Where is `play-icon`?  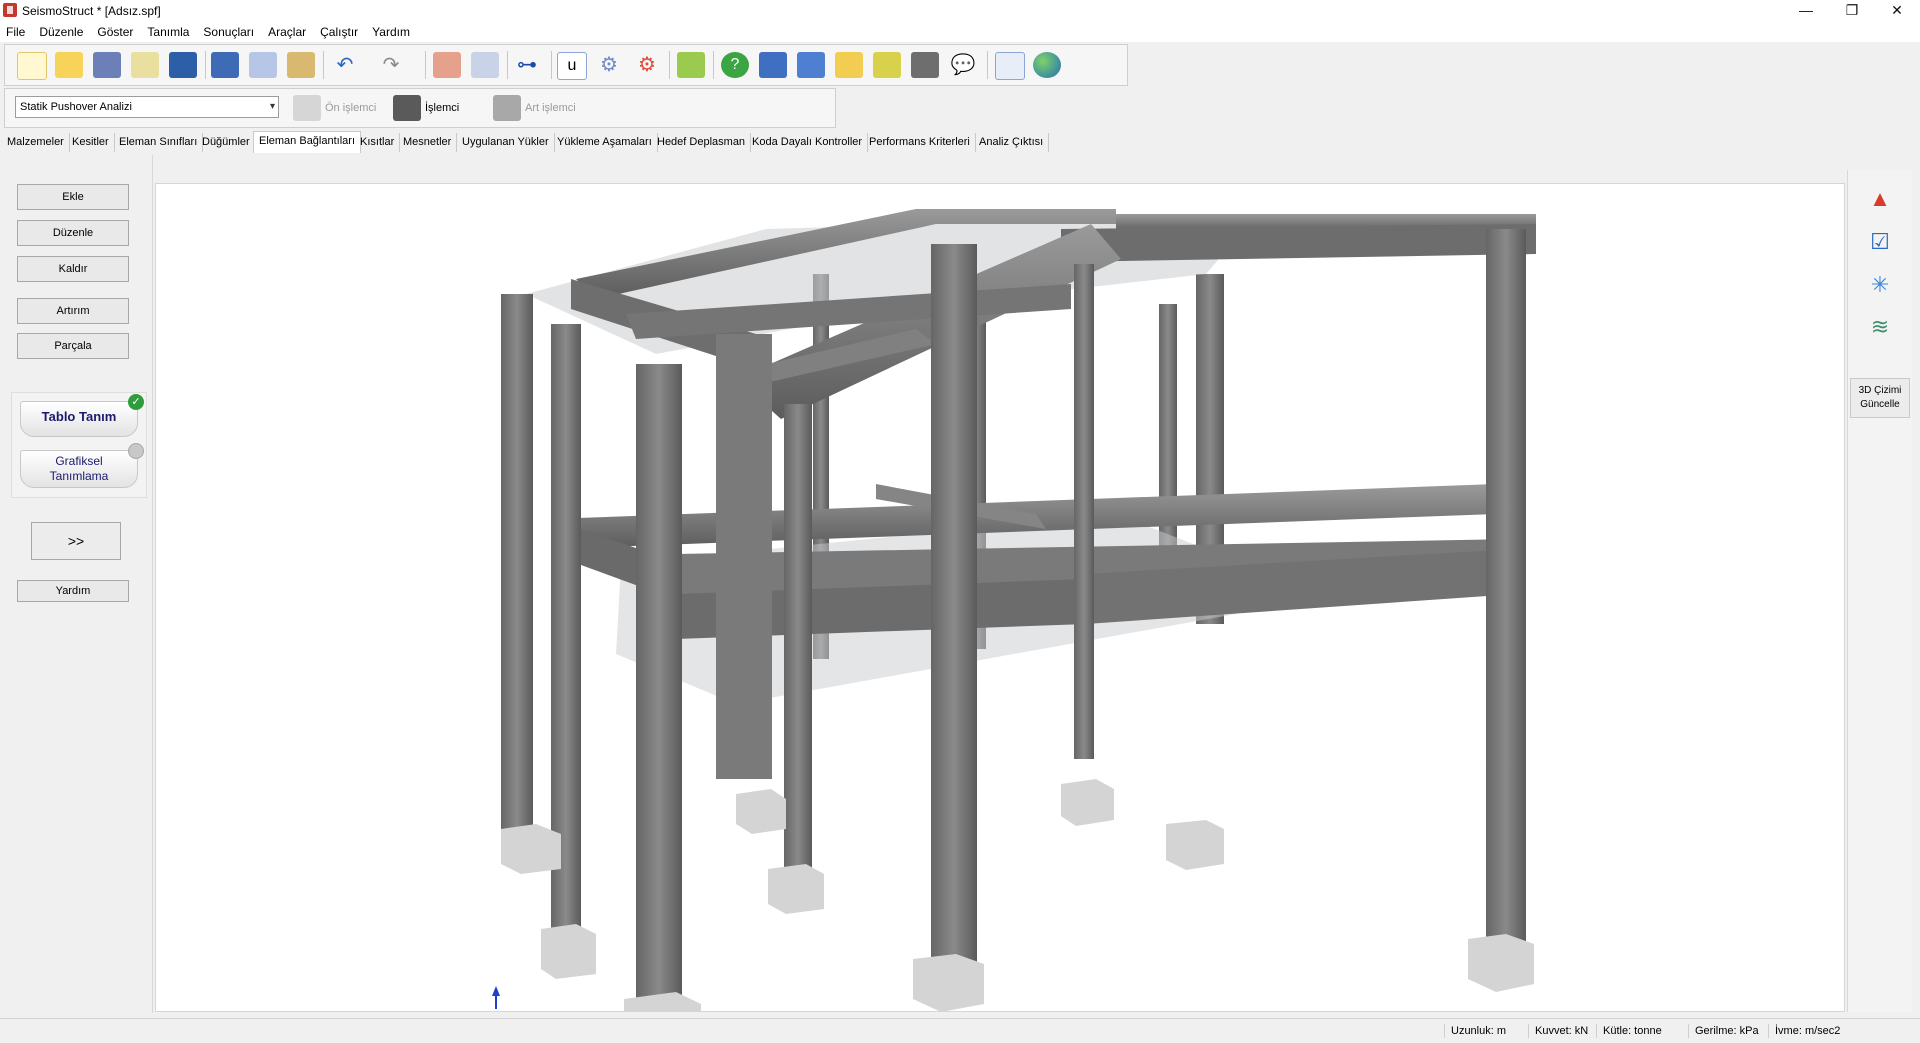
play-icon is located at coordinates (485, 65).